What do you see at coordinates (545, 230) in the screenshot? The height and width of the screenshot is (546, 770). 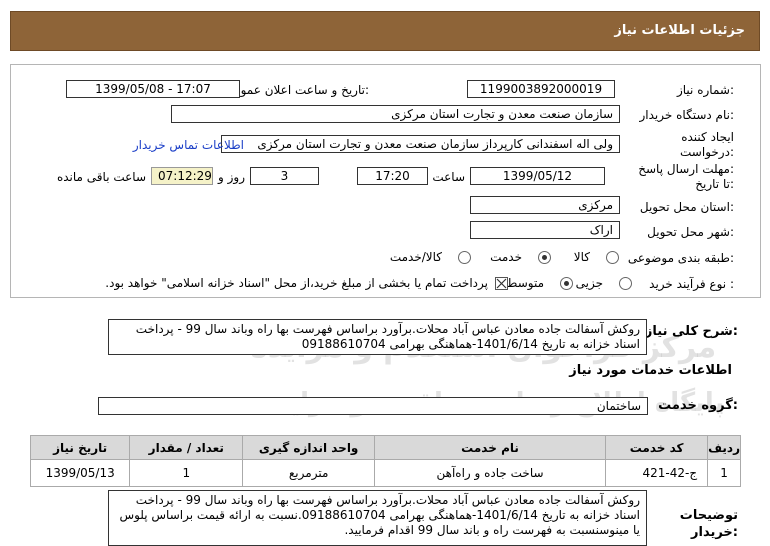 I see `city-field: اراک` at bounding box center [545, 230].